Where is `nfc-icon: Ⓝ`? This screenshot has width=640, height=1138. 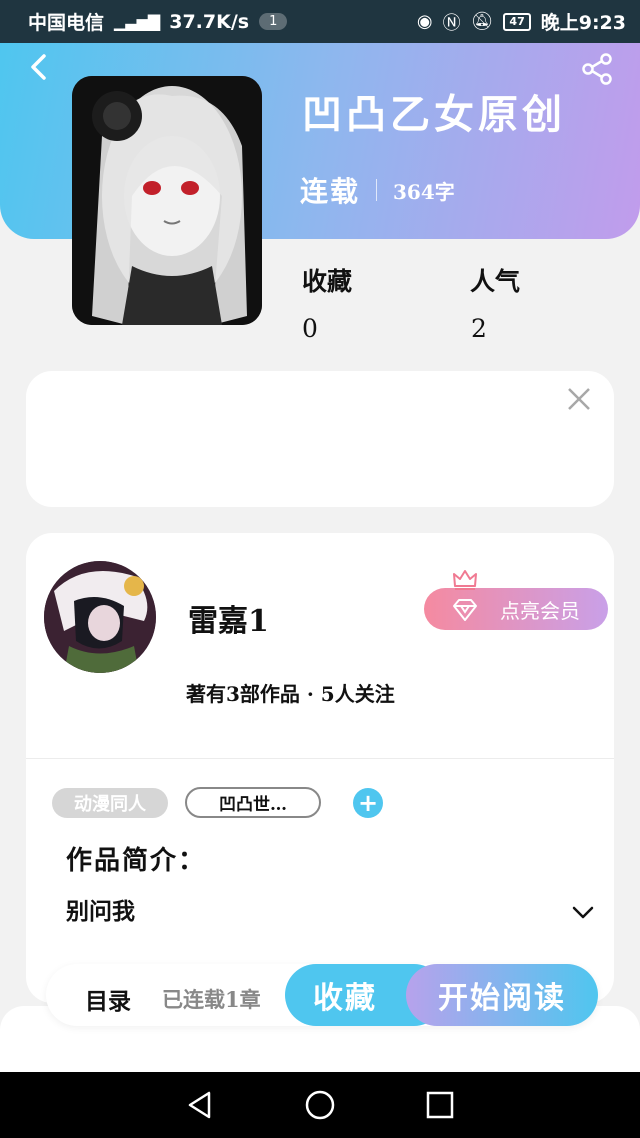
nfc-icon: Ⓝ is located at coordinates (451, 23).